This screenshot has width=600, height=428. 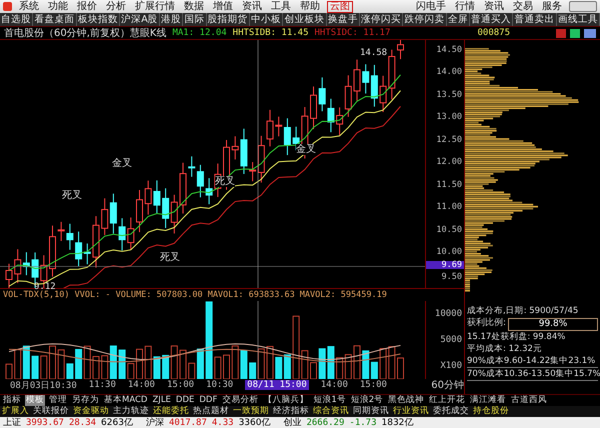 What do you see at coordinates (15, 411) in the screenshot?
I see `info-tab: 扩展入` at bounding box center [15, 411].